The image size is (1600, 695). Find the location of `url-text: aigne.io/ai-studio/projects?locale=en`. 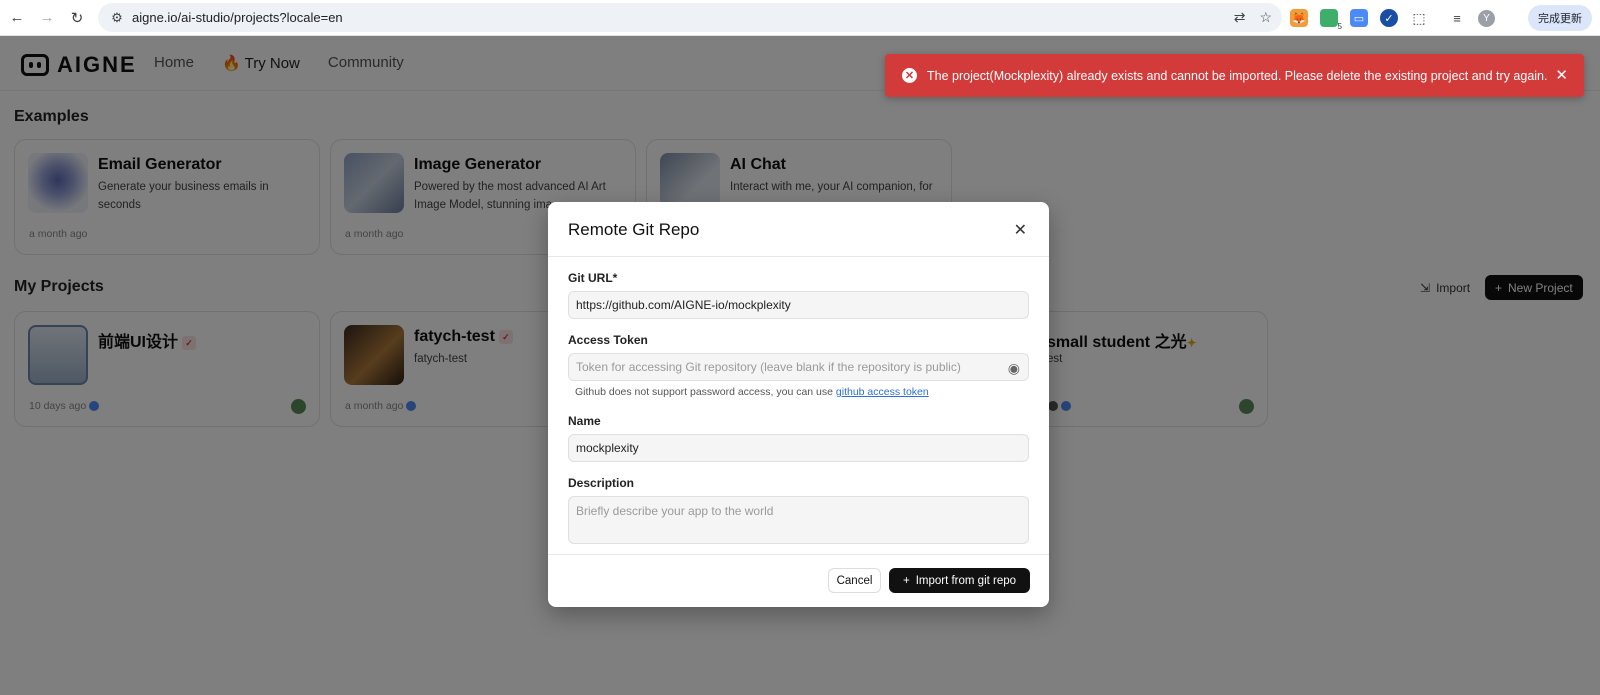

url-text: aigne.io/ai-studio/projects?locale=en is located at coordinates (237, 17).